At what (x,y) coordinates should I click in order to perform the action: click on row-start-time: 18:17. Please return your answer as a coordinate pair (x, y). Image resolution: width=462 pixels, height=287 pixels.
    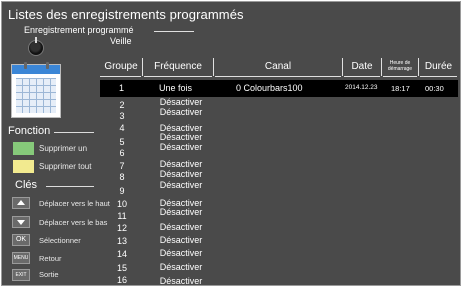
    Looking at the image, I should click on (400, 88).